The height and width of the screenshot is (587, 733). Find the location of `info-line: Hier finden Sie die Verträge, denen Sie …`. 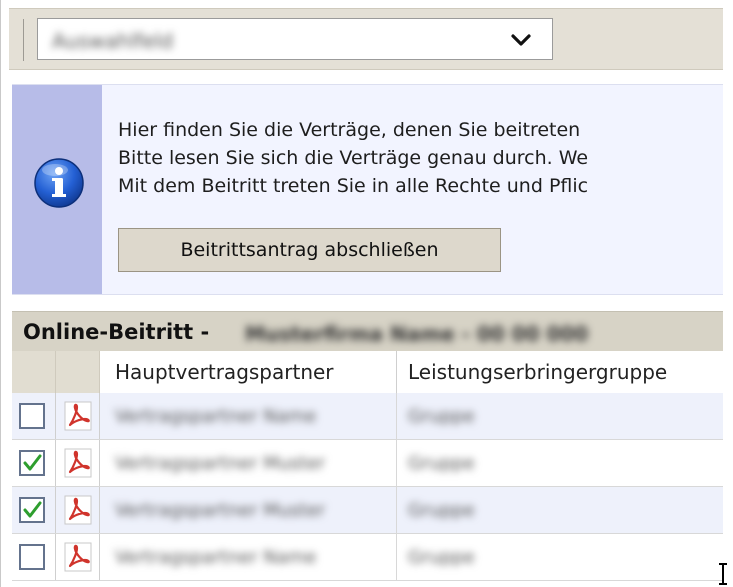

info-line: Hier finden Sie die Verträge, denen Sie … is located at coordinates (349, 130).